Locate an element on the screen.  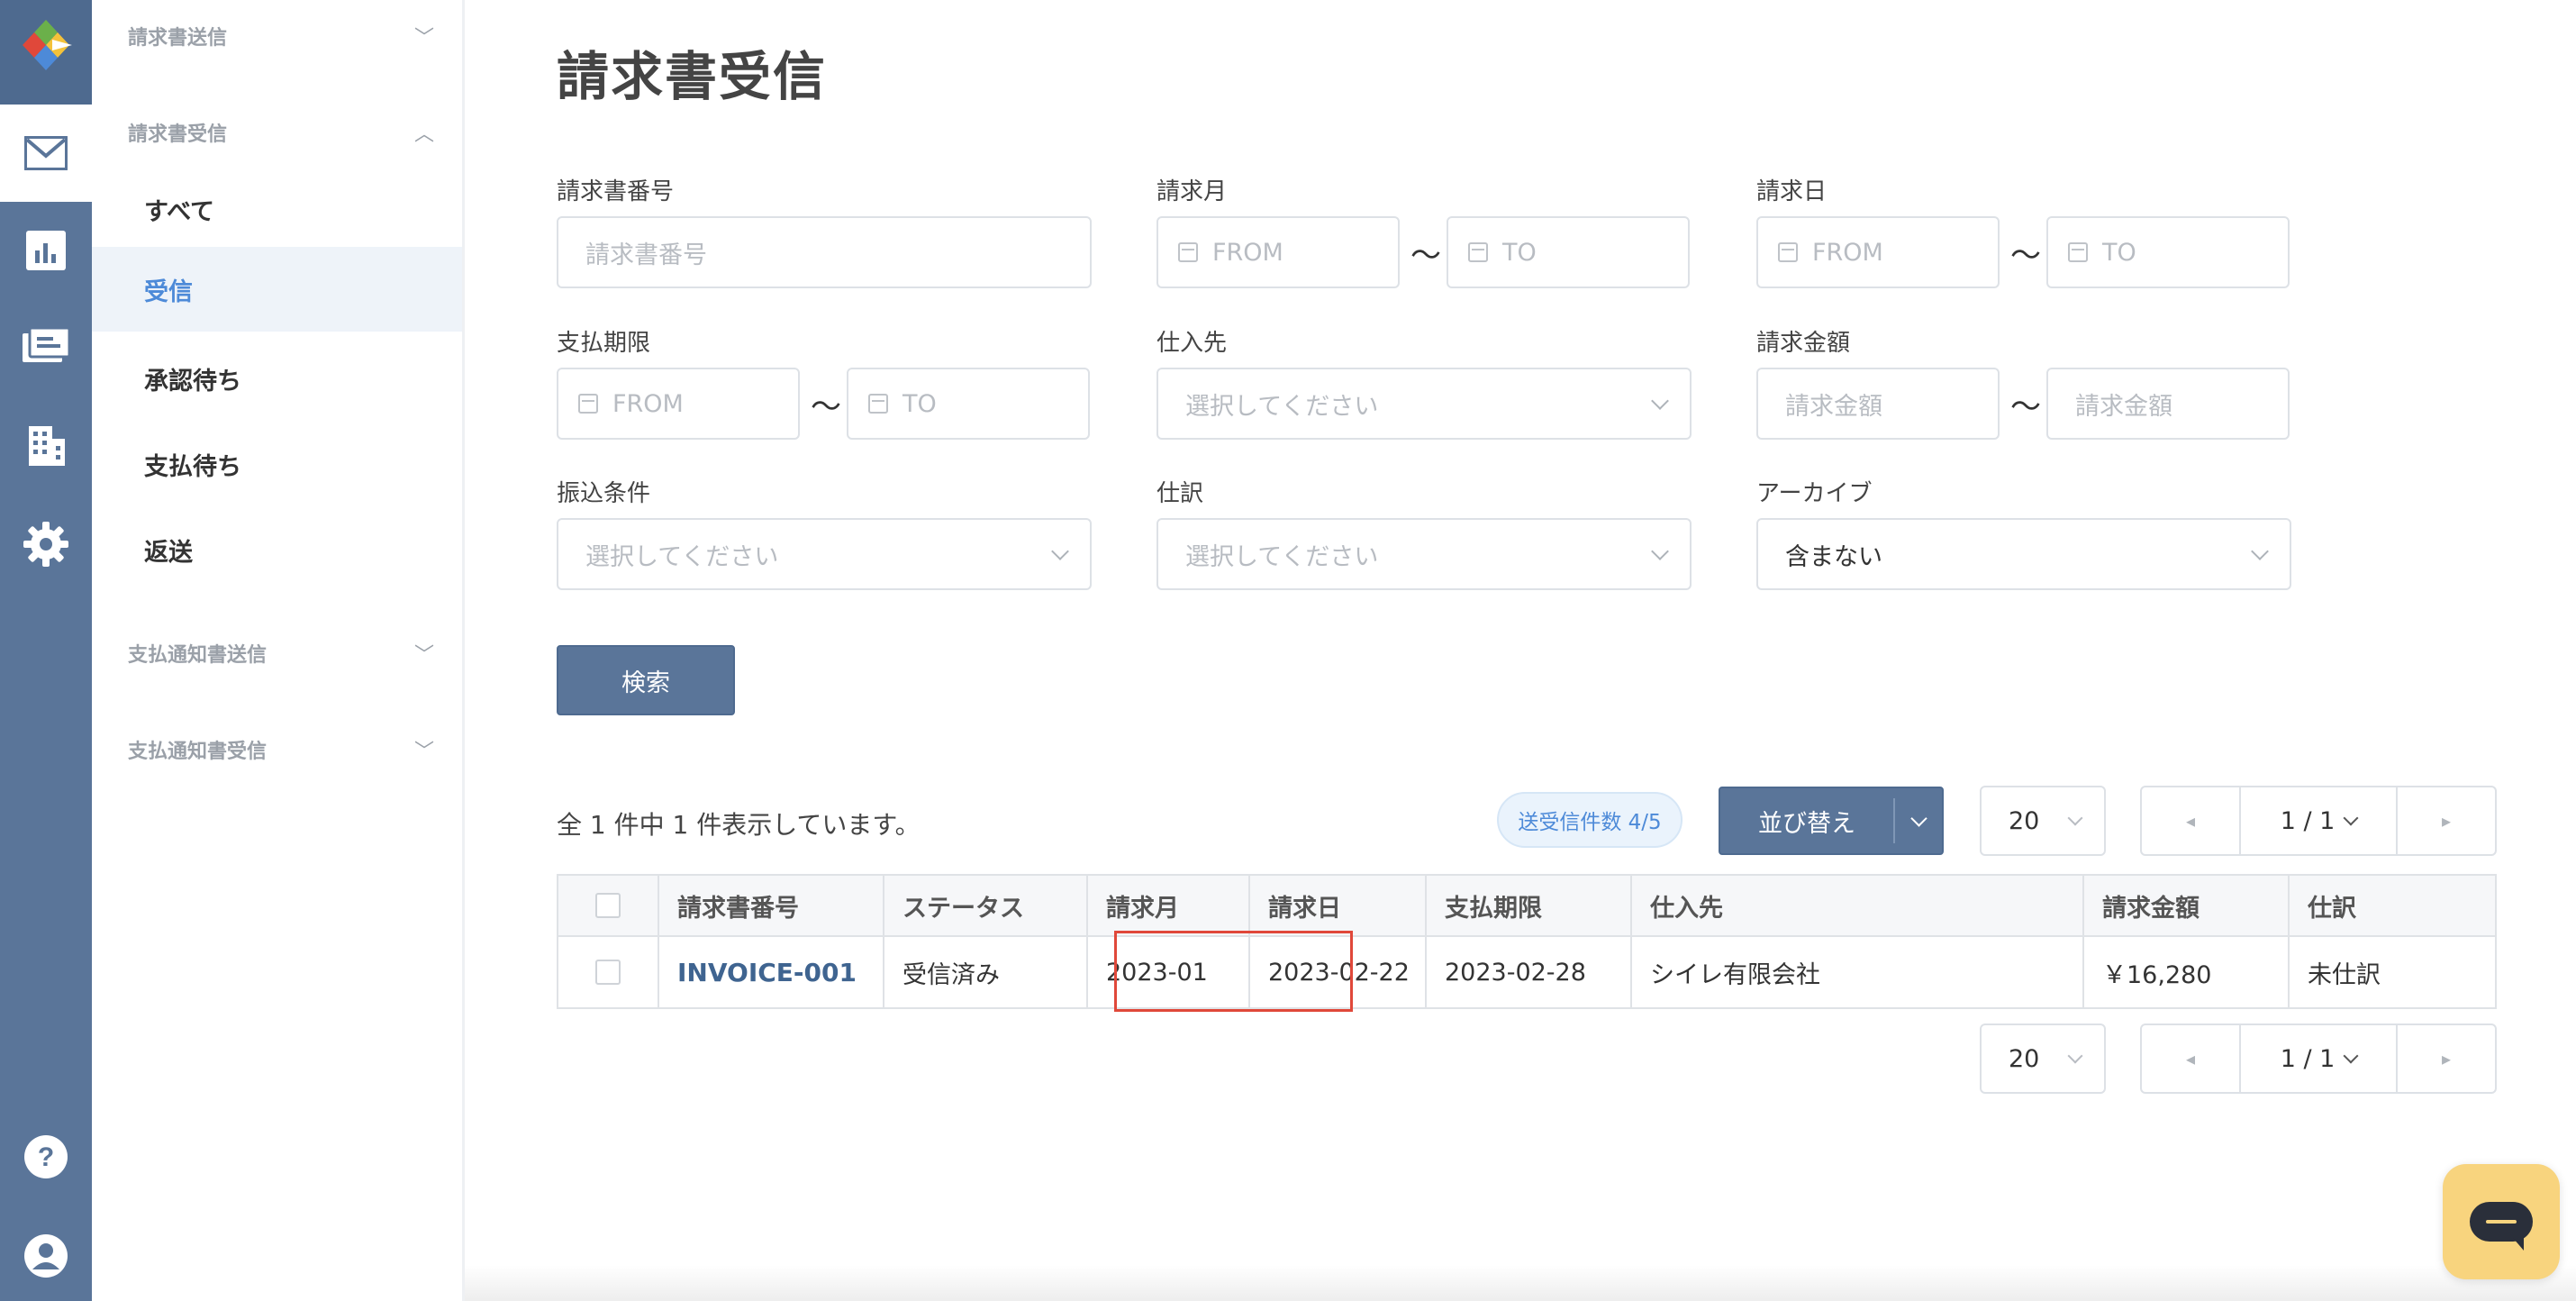
table-header: 請求書番号 ステータス 請求月 請求日 支払期限 仕入先 請求金額 仕訳 is located at coordinates (1526, 906).